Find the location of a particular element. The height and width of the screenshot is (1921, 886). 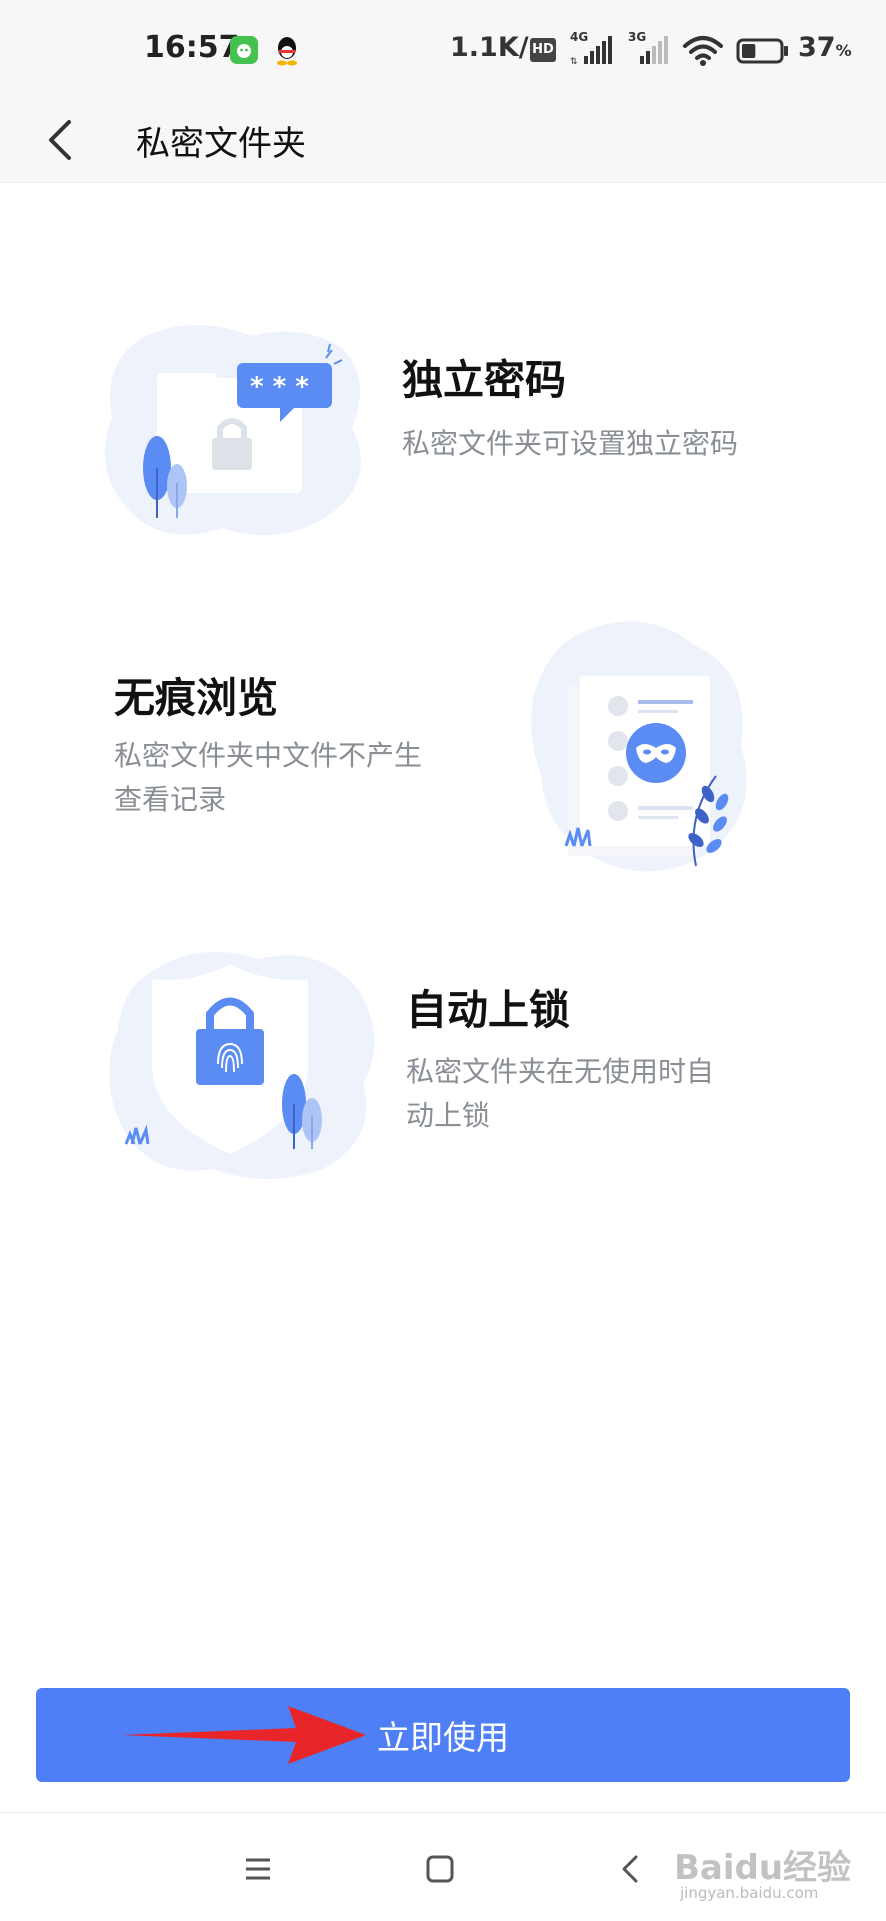

signal-4g-icon: 4G ⇅ is located at coordinates (592, 48).